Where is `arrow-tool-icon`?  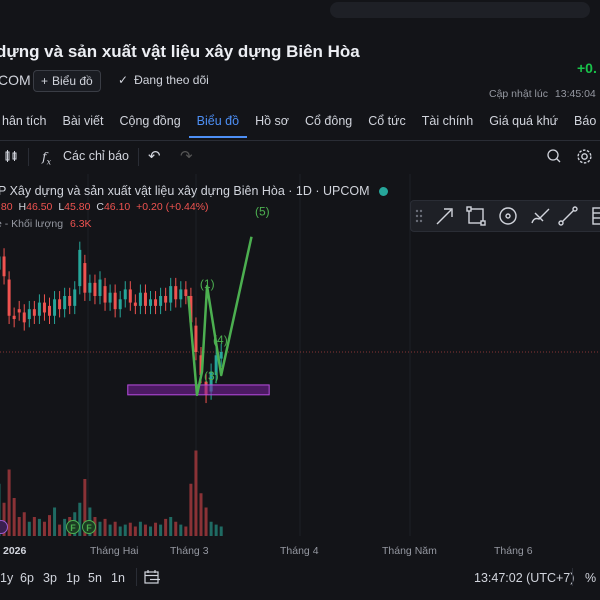
arrow-tool-icon is located at coordinates (444, 216).